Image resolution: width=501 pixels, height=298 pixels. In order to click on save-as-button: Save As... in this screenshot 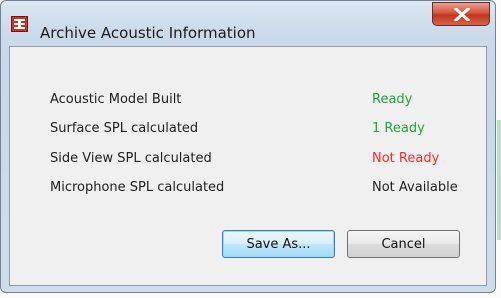, I will do `click(278, 244)`.